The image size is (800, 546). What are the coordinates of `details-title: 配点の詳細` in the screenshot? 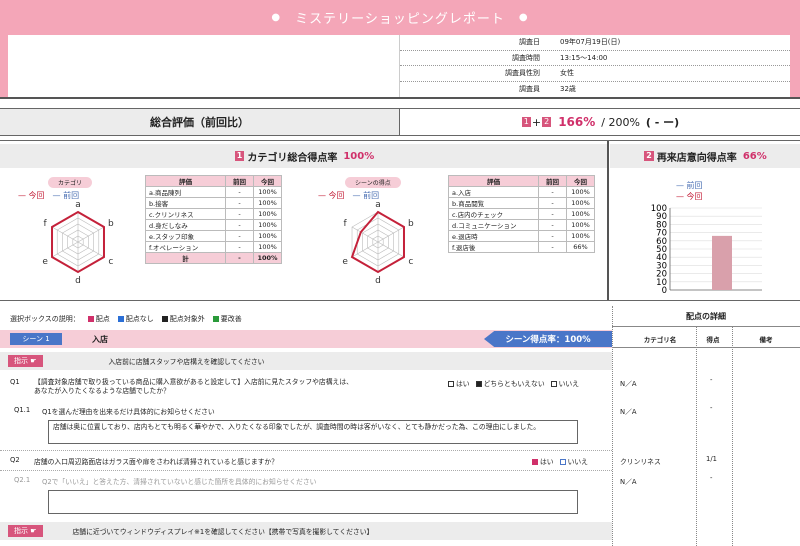 It's located at (706, 316).